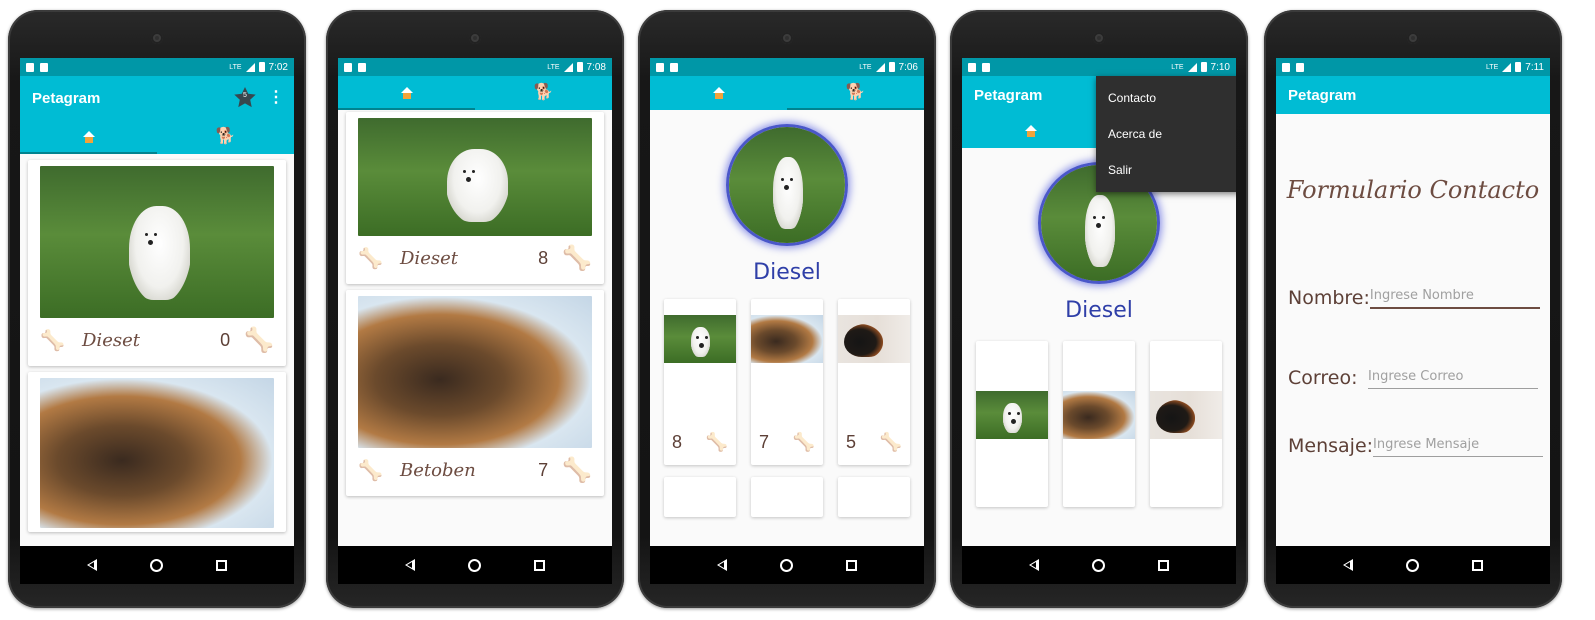  I want to click on status-time: 7:10, so click(1220, 67).